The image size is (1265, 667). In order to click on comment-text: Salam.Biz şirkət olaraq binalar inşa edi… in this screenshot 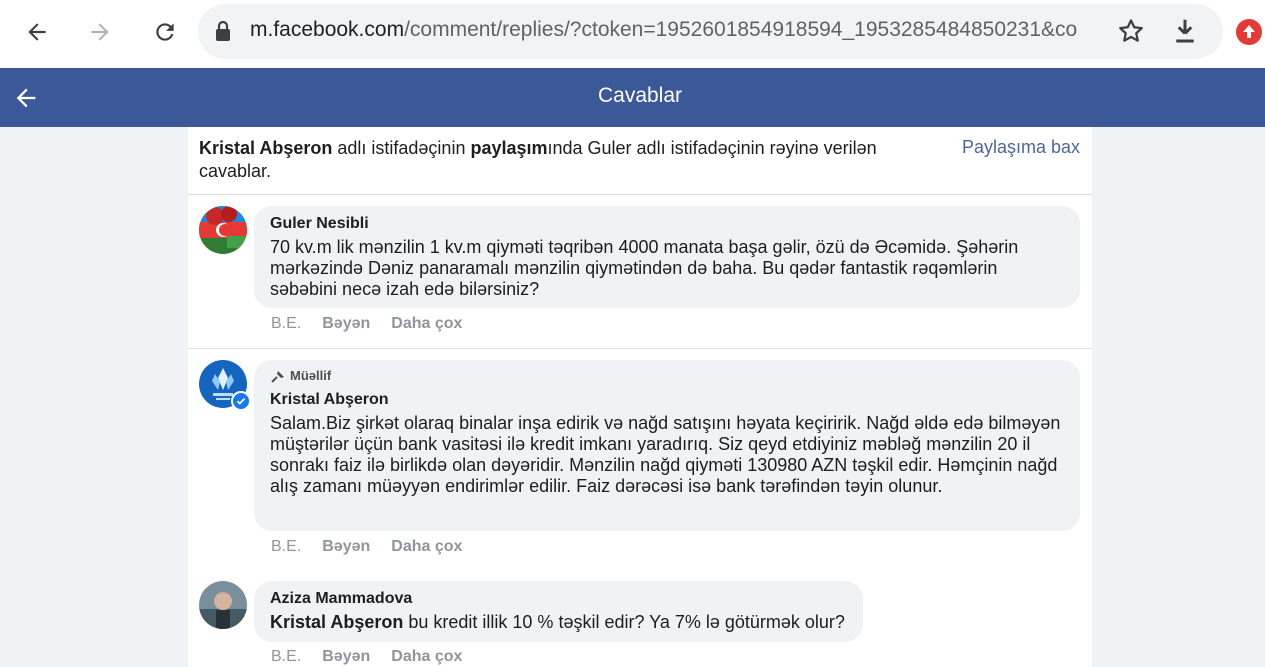, I will do `click(665, 454)`.